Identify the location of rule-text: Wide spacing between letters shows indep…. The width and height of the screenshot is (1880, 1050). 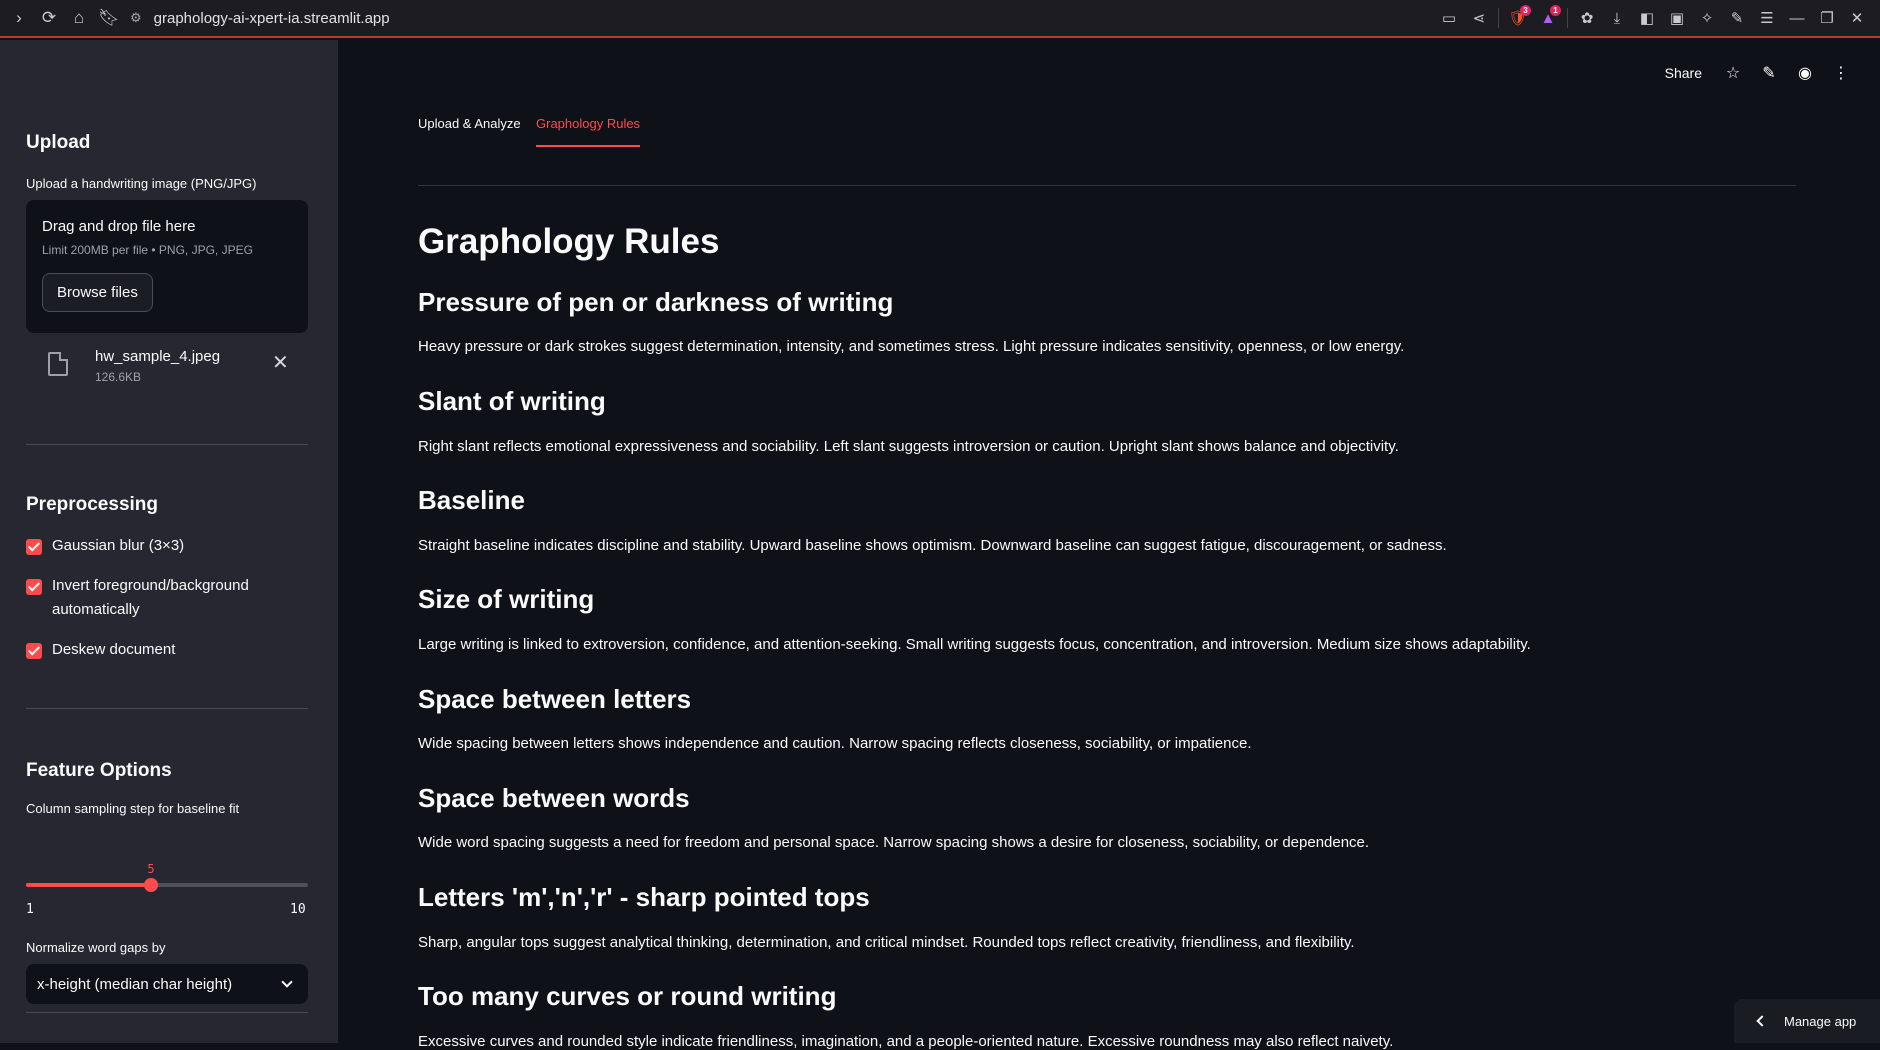
(835, 743).